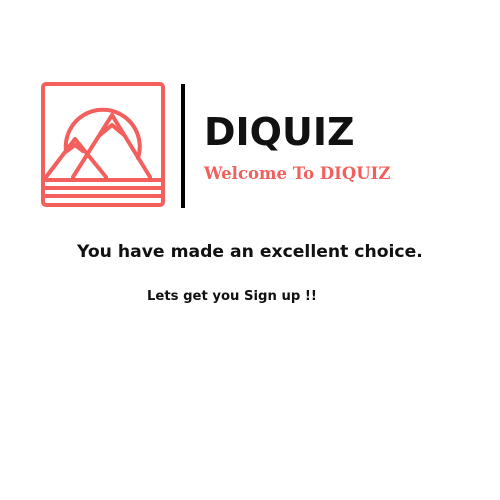  Describe the element at coordinates (279, 132) in the screenshot. I see `brand-name: DIQUIZ` at that location.